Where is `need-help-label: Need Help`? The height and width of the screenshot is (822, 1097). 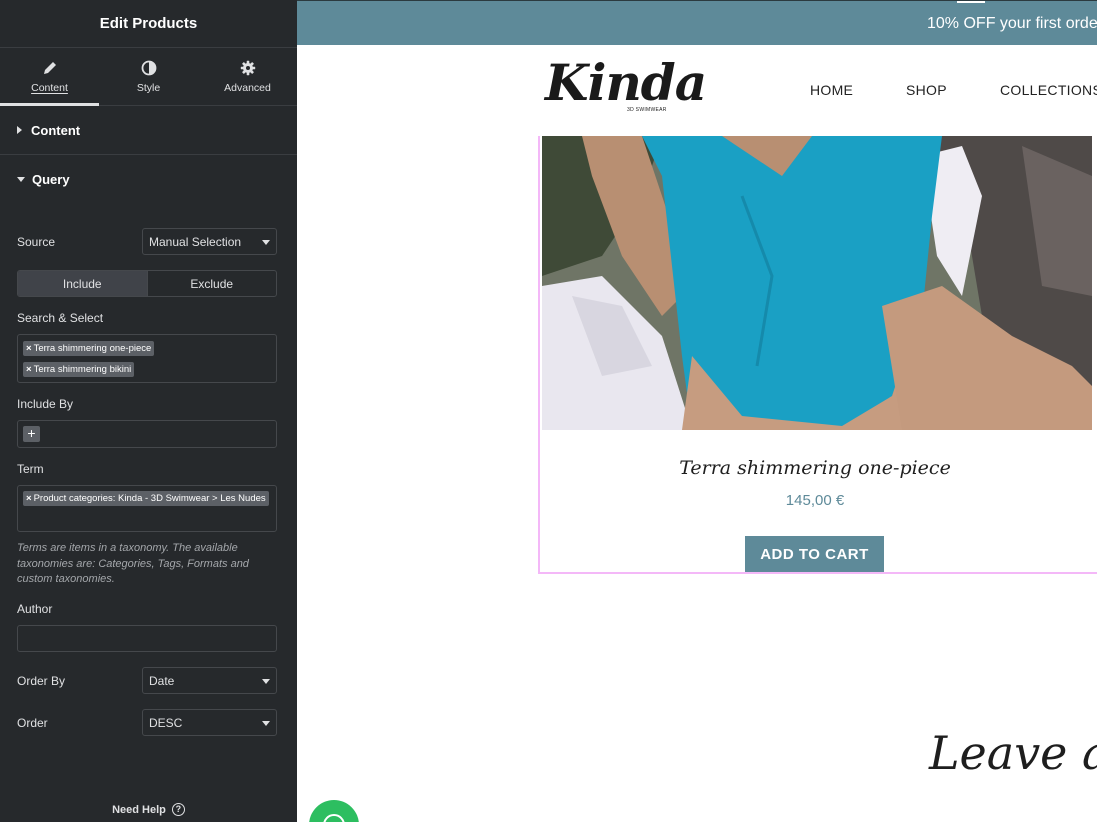 need-help-label: Need Help is located at coordinates (139, 809).